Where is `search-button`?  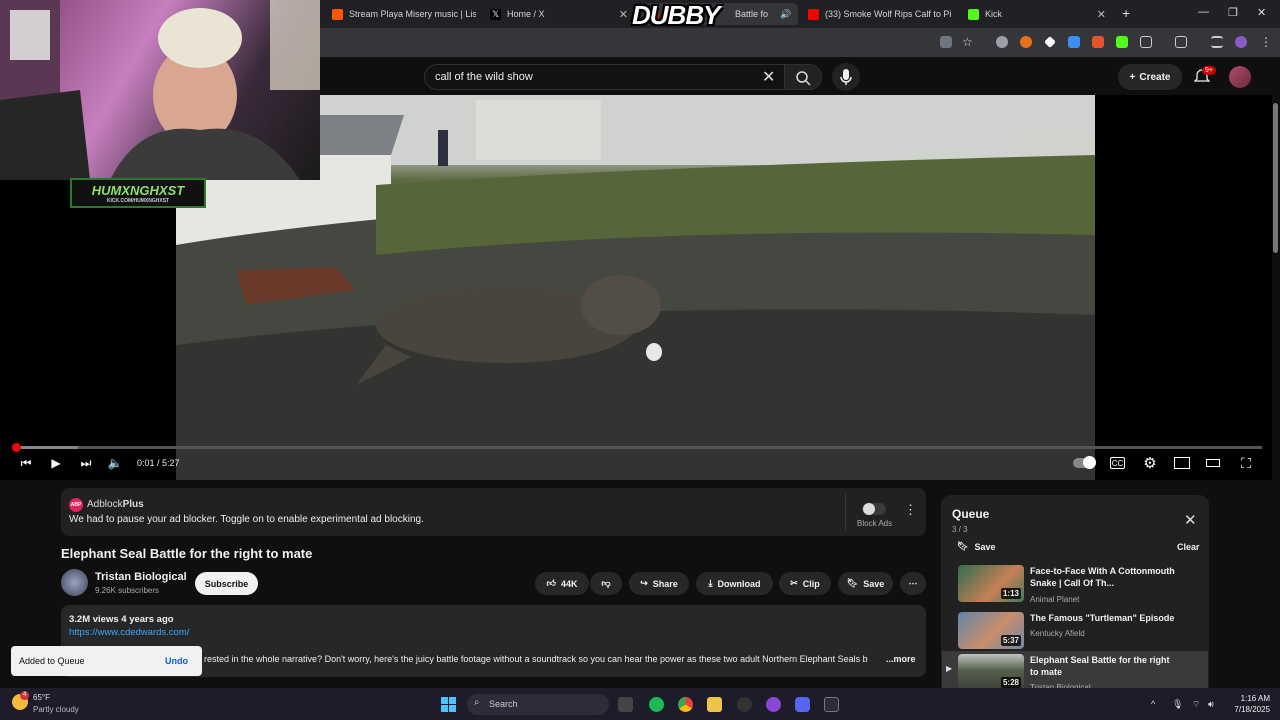 search-button is located at coordinates (803, 77).